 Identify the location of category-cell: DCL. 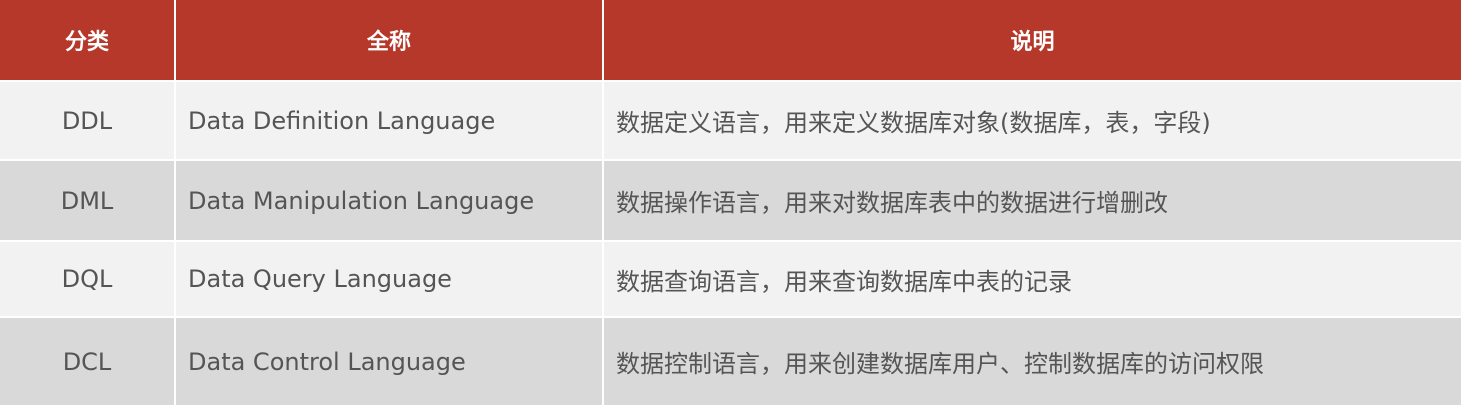
(87, 361).